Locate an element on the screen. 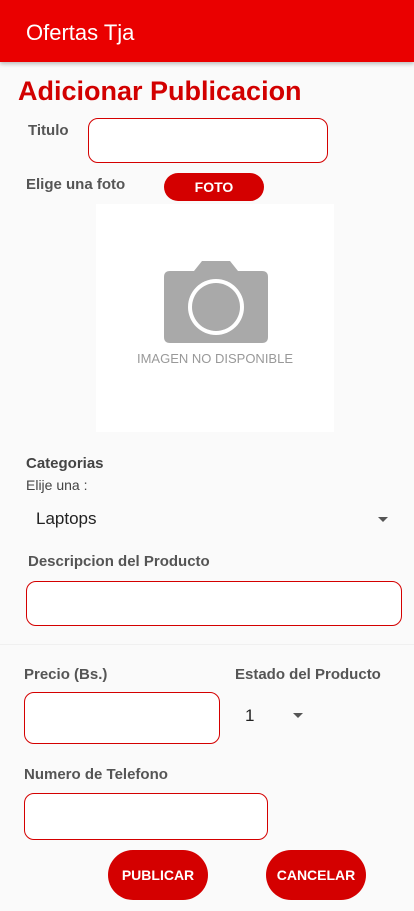 The width and height of the screenshot is (414, 911). app-bar: Ofertas Tja is located at coordinates (207, 31).